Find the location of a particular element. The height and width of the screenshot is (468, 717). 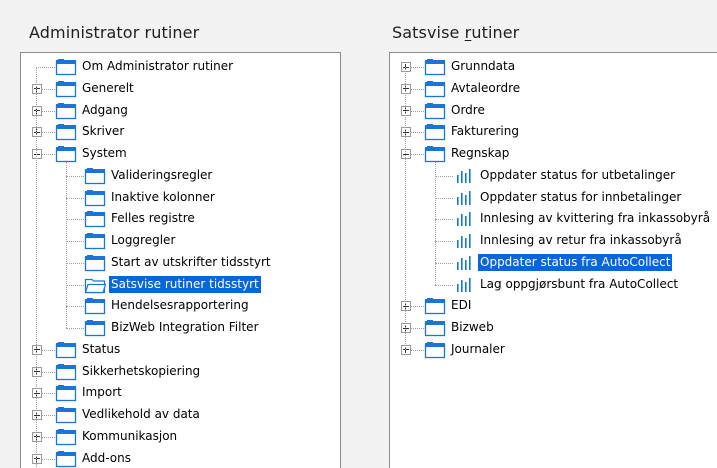

tree-item-system: System is located at coordinates (180, 154).